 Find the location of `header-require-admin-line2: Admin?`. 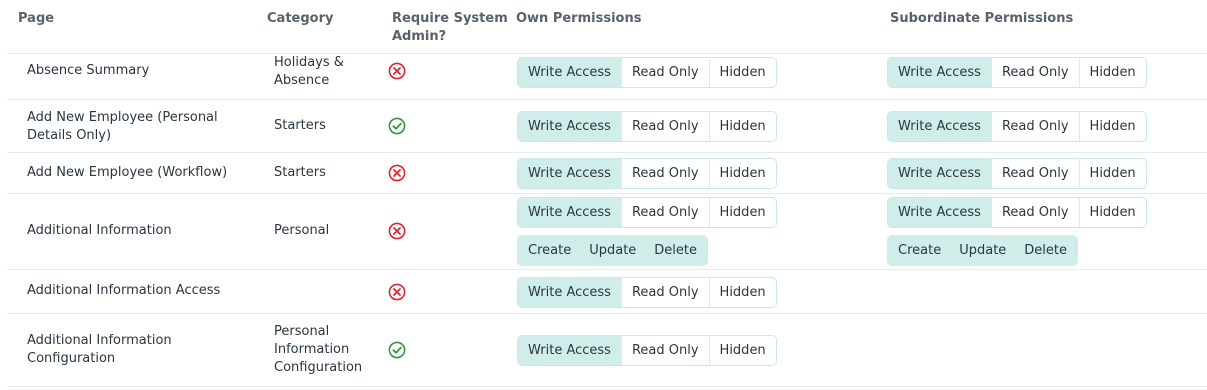

header-require-admin-line2: Admin? is located at coordinates (419, 36).